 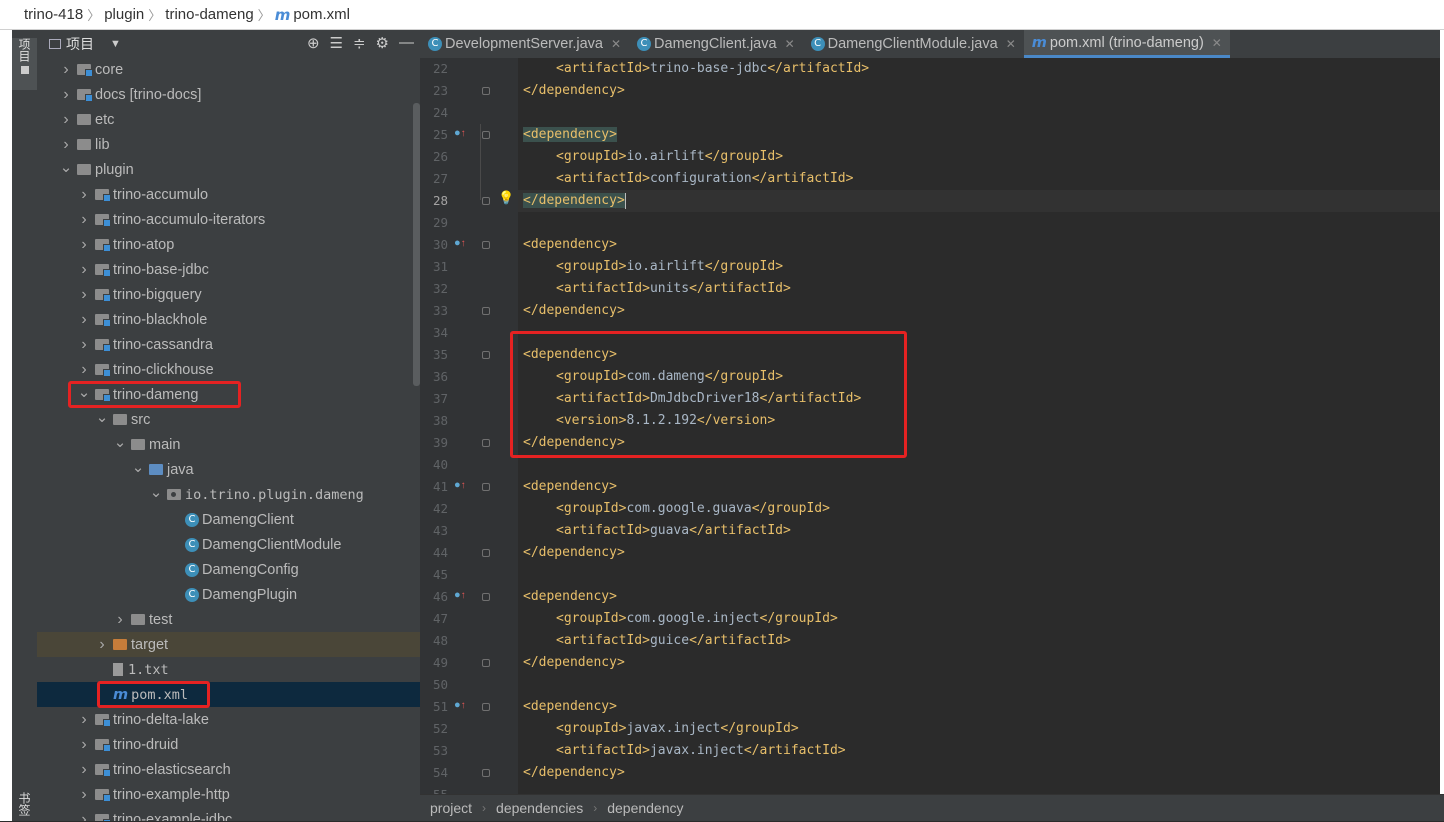 I want to click on breadcrumb-item: trino-dameng, so click(x=209, y=14).